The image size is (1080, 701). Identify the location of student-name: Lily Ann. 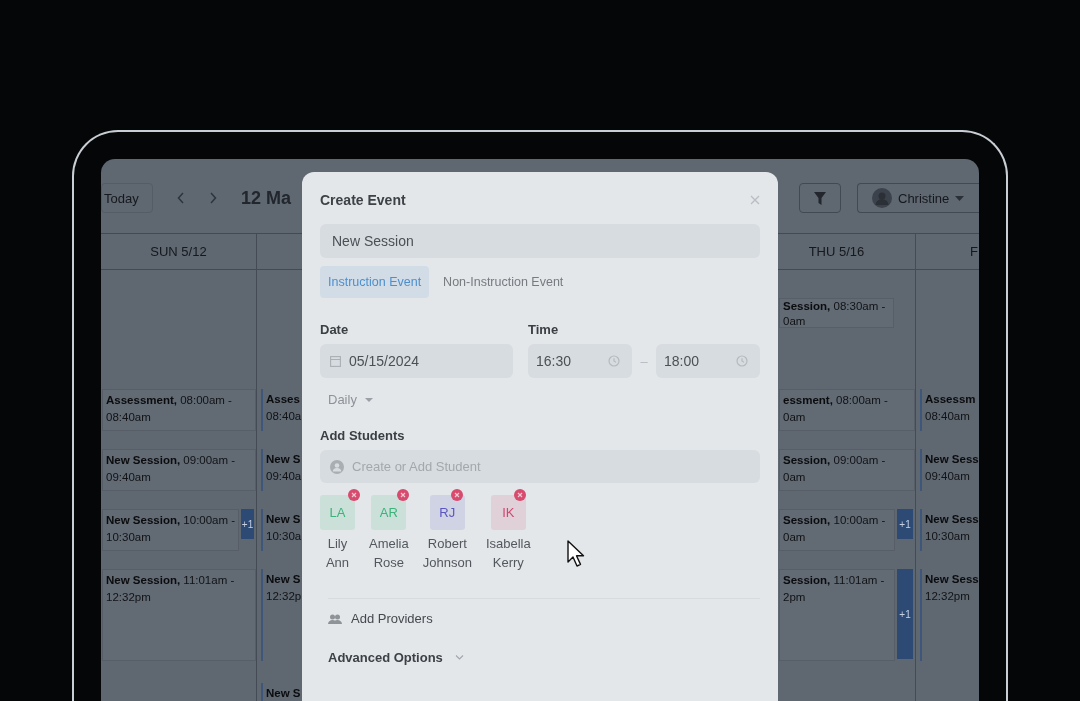
(337, 553).